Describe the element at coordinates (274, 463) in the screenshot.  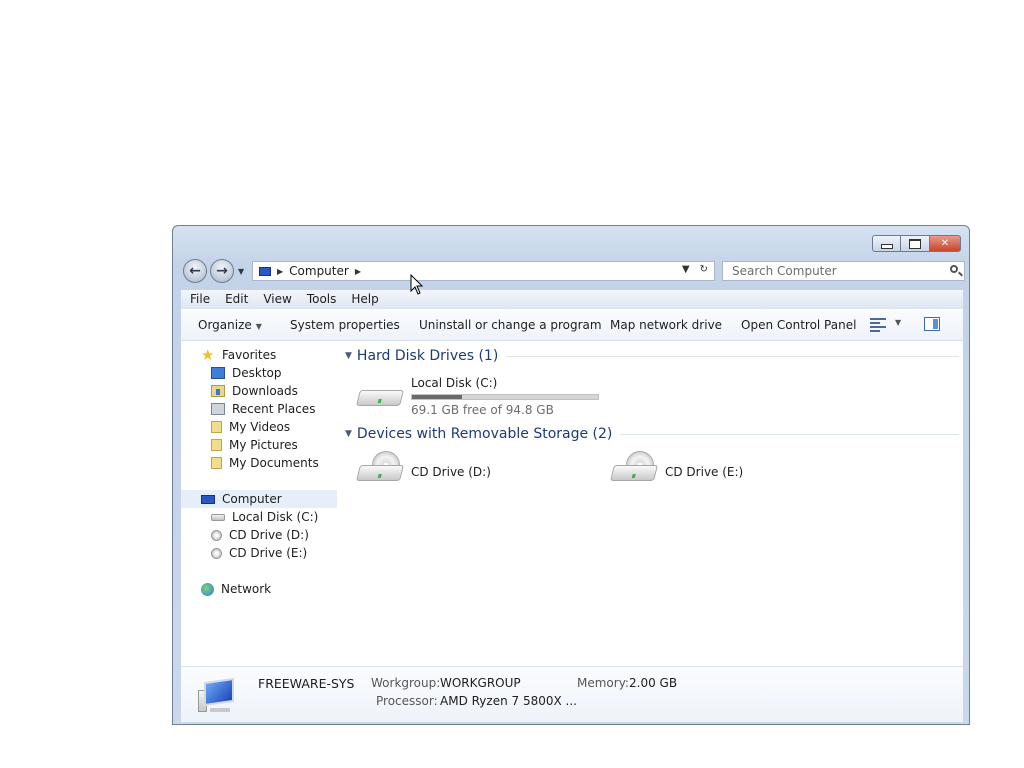
I see `nav-label: My Documents` at that location.